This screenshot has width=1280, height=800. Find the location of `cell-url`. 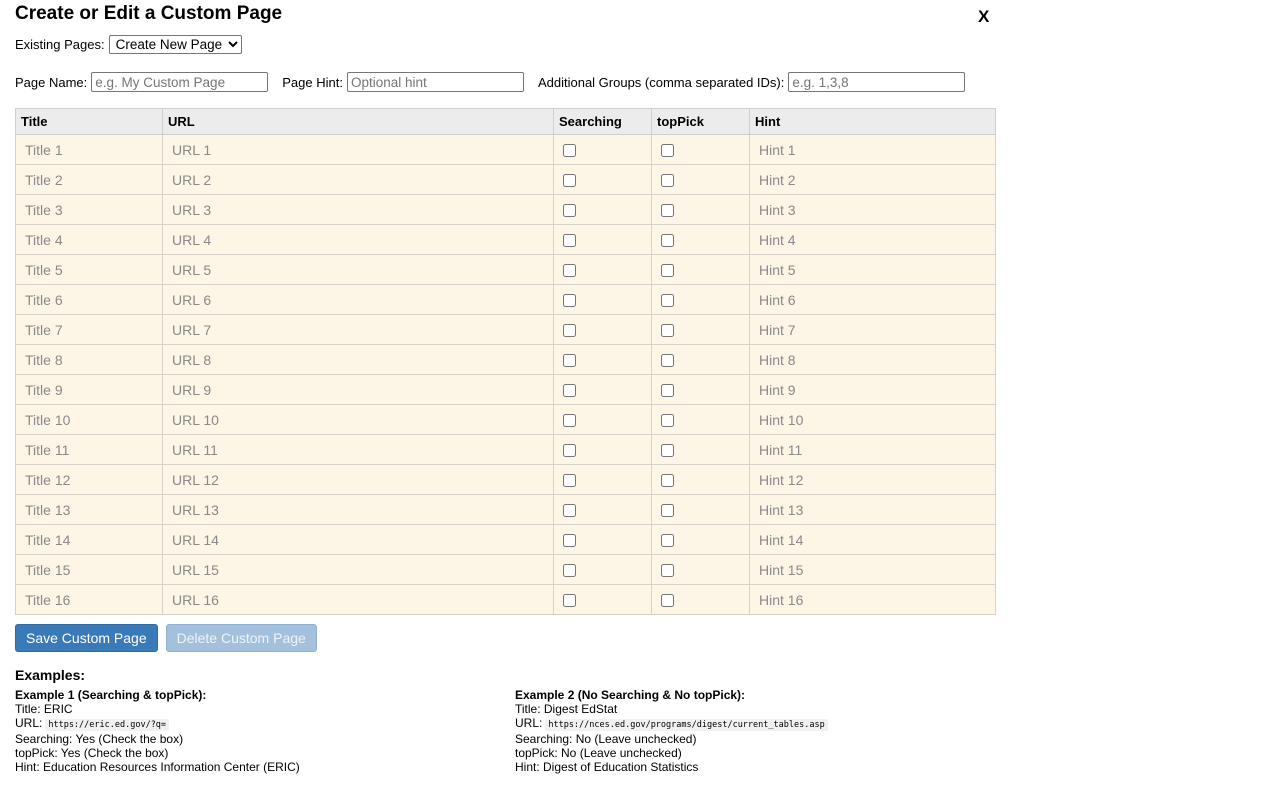

cell-url is located at coordinates (358, 419).